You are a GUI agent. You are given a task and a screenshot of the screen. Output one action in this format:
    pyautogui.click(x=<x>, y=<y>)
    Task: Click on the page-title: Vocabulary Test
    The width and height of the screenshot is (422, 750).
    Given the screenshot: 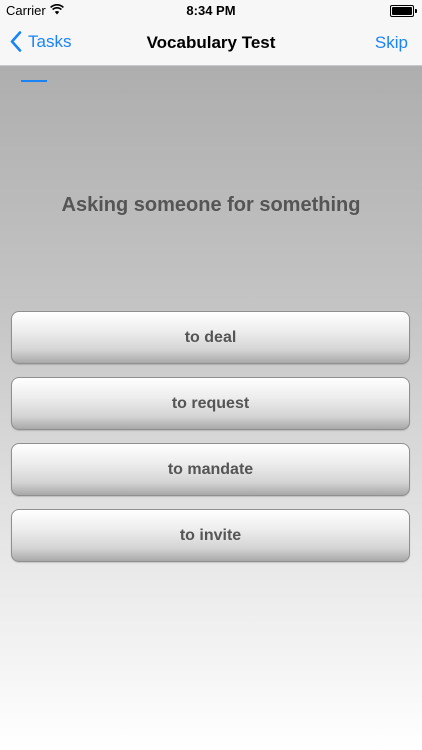 What is the action you would take?
    pyautogui.click(x=211, y=42)
    